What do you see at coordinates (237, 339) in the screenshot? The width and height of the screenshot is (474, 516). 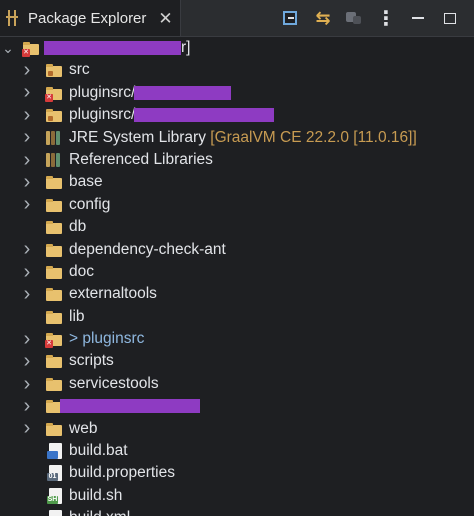 I see `tree-item: › ✕ > pluginsrc` at bounding box center [237, 339].